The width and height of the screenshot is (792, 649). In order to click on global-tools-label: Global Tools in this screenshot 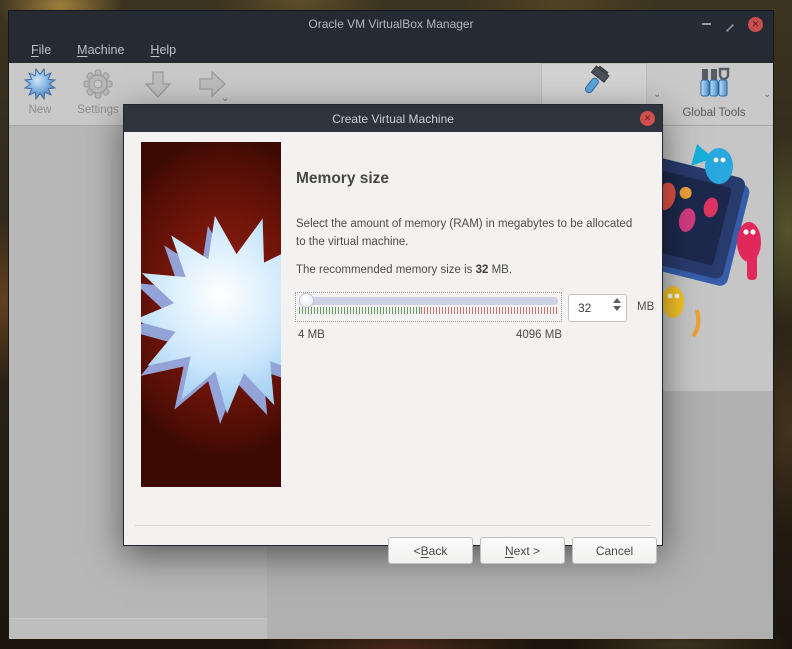, I will do `click(714, 113)`.